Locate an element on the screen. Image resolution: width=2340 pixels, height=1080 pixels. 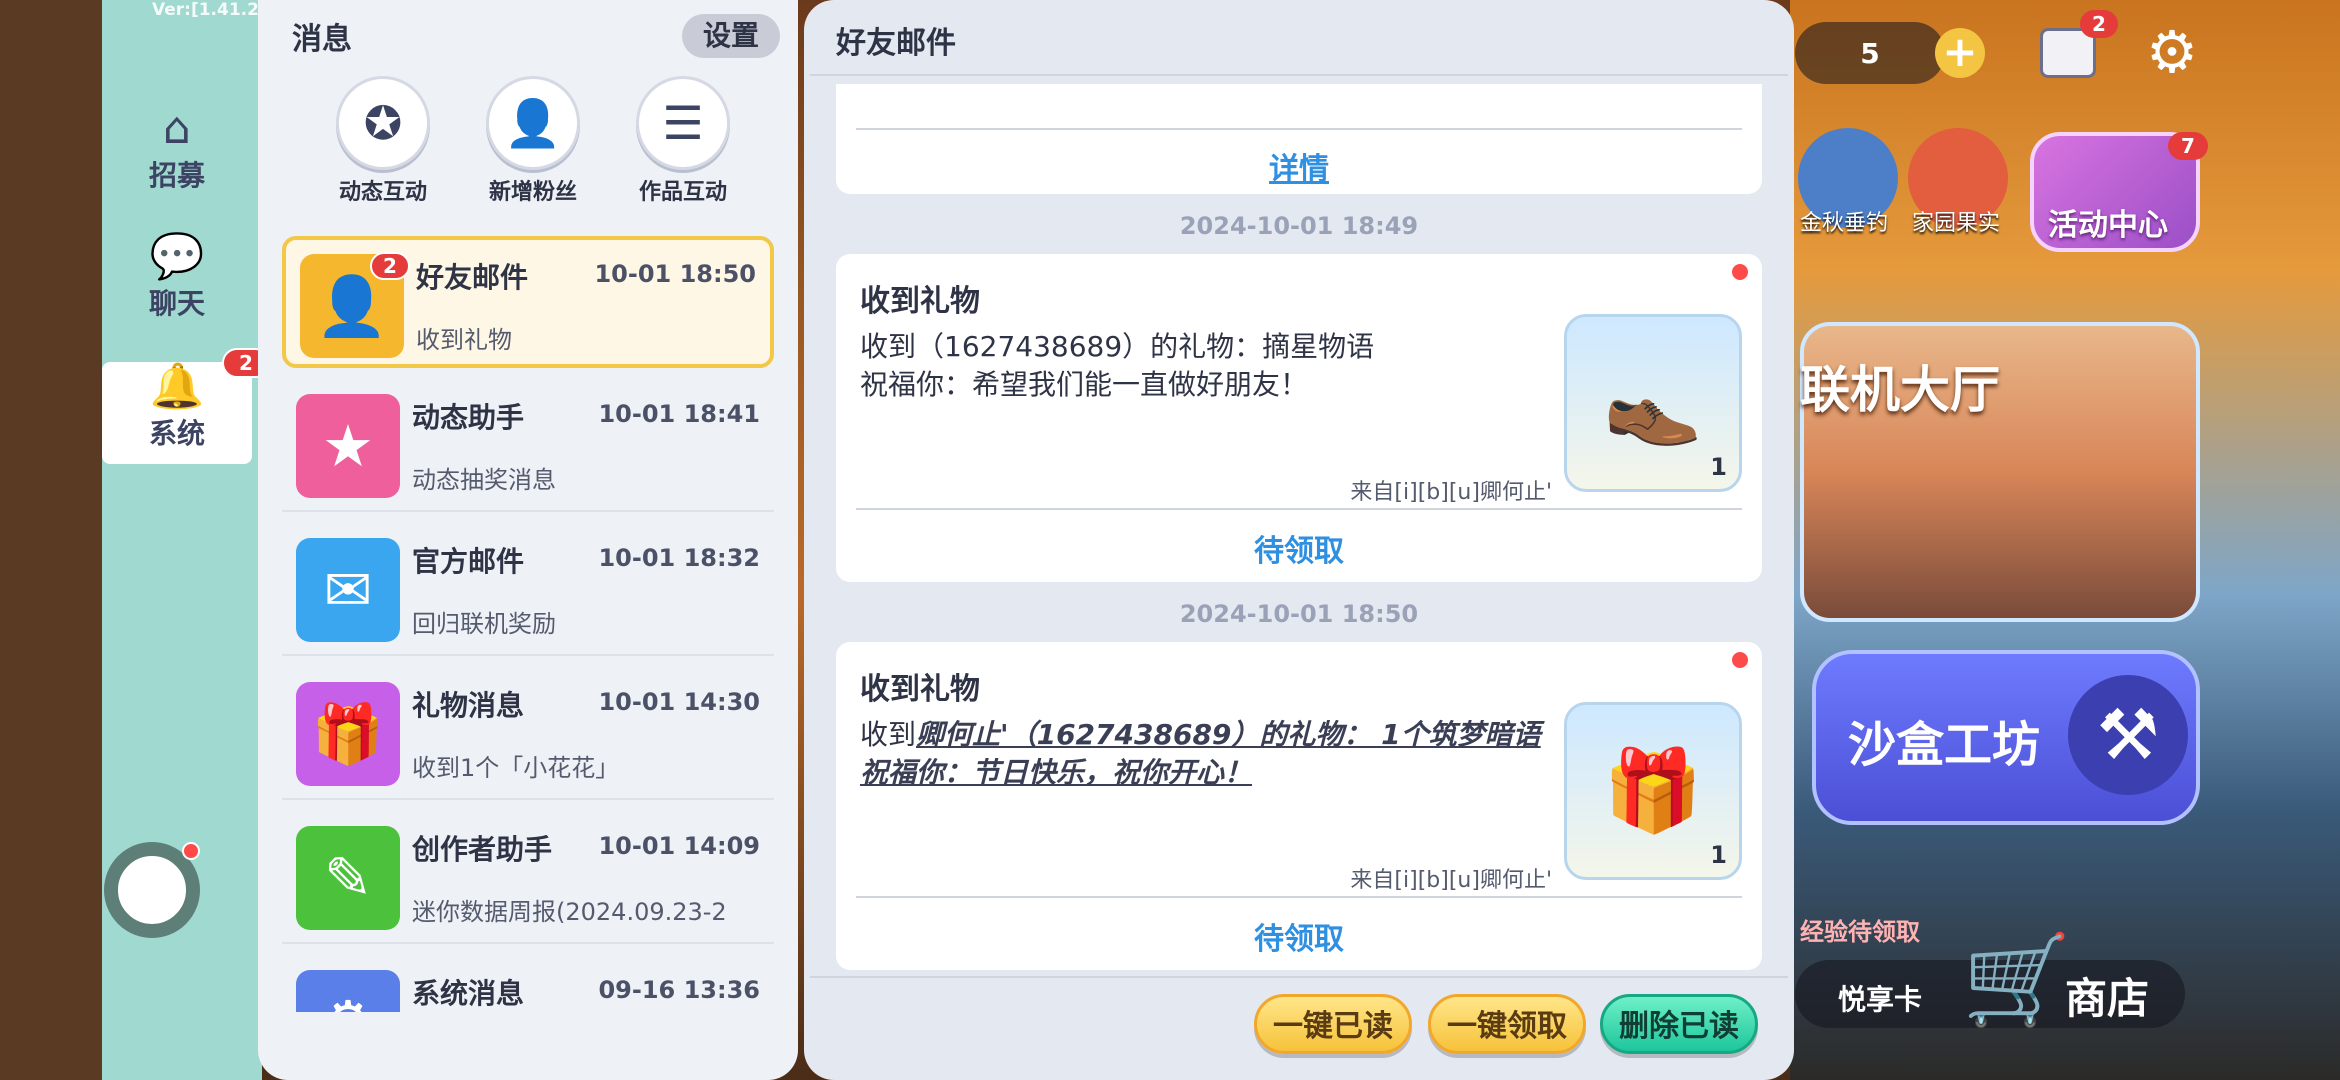
sandbox-label: 沙盒工坊 is located at coordinates (1944, 745).